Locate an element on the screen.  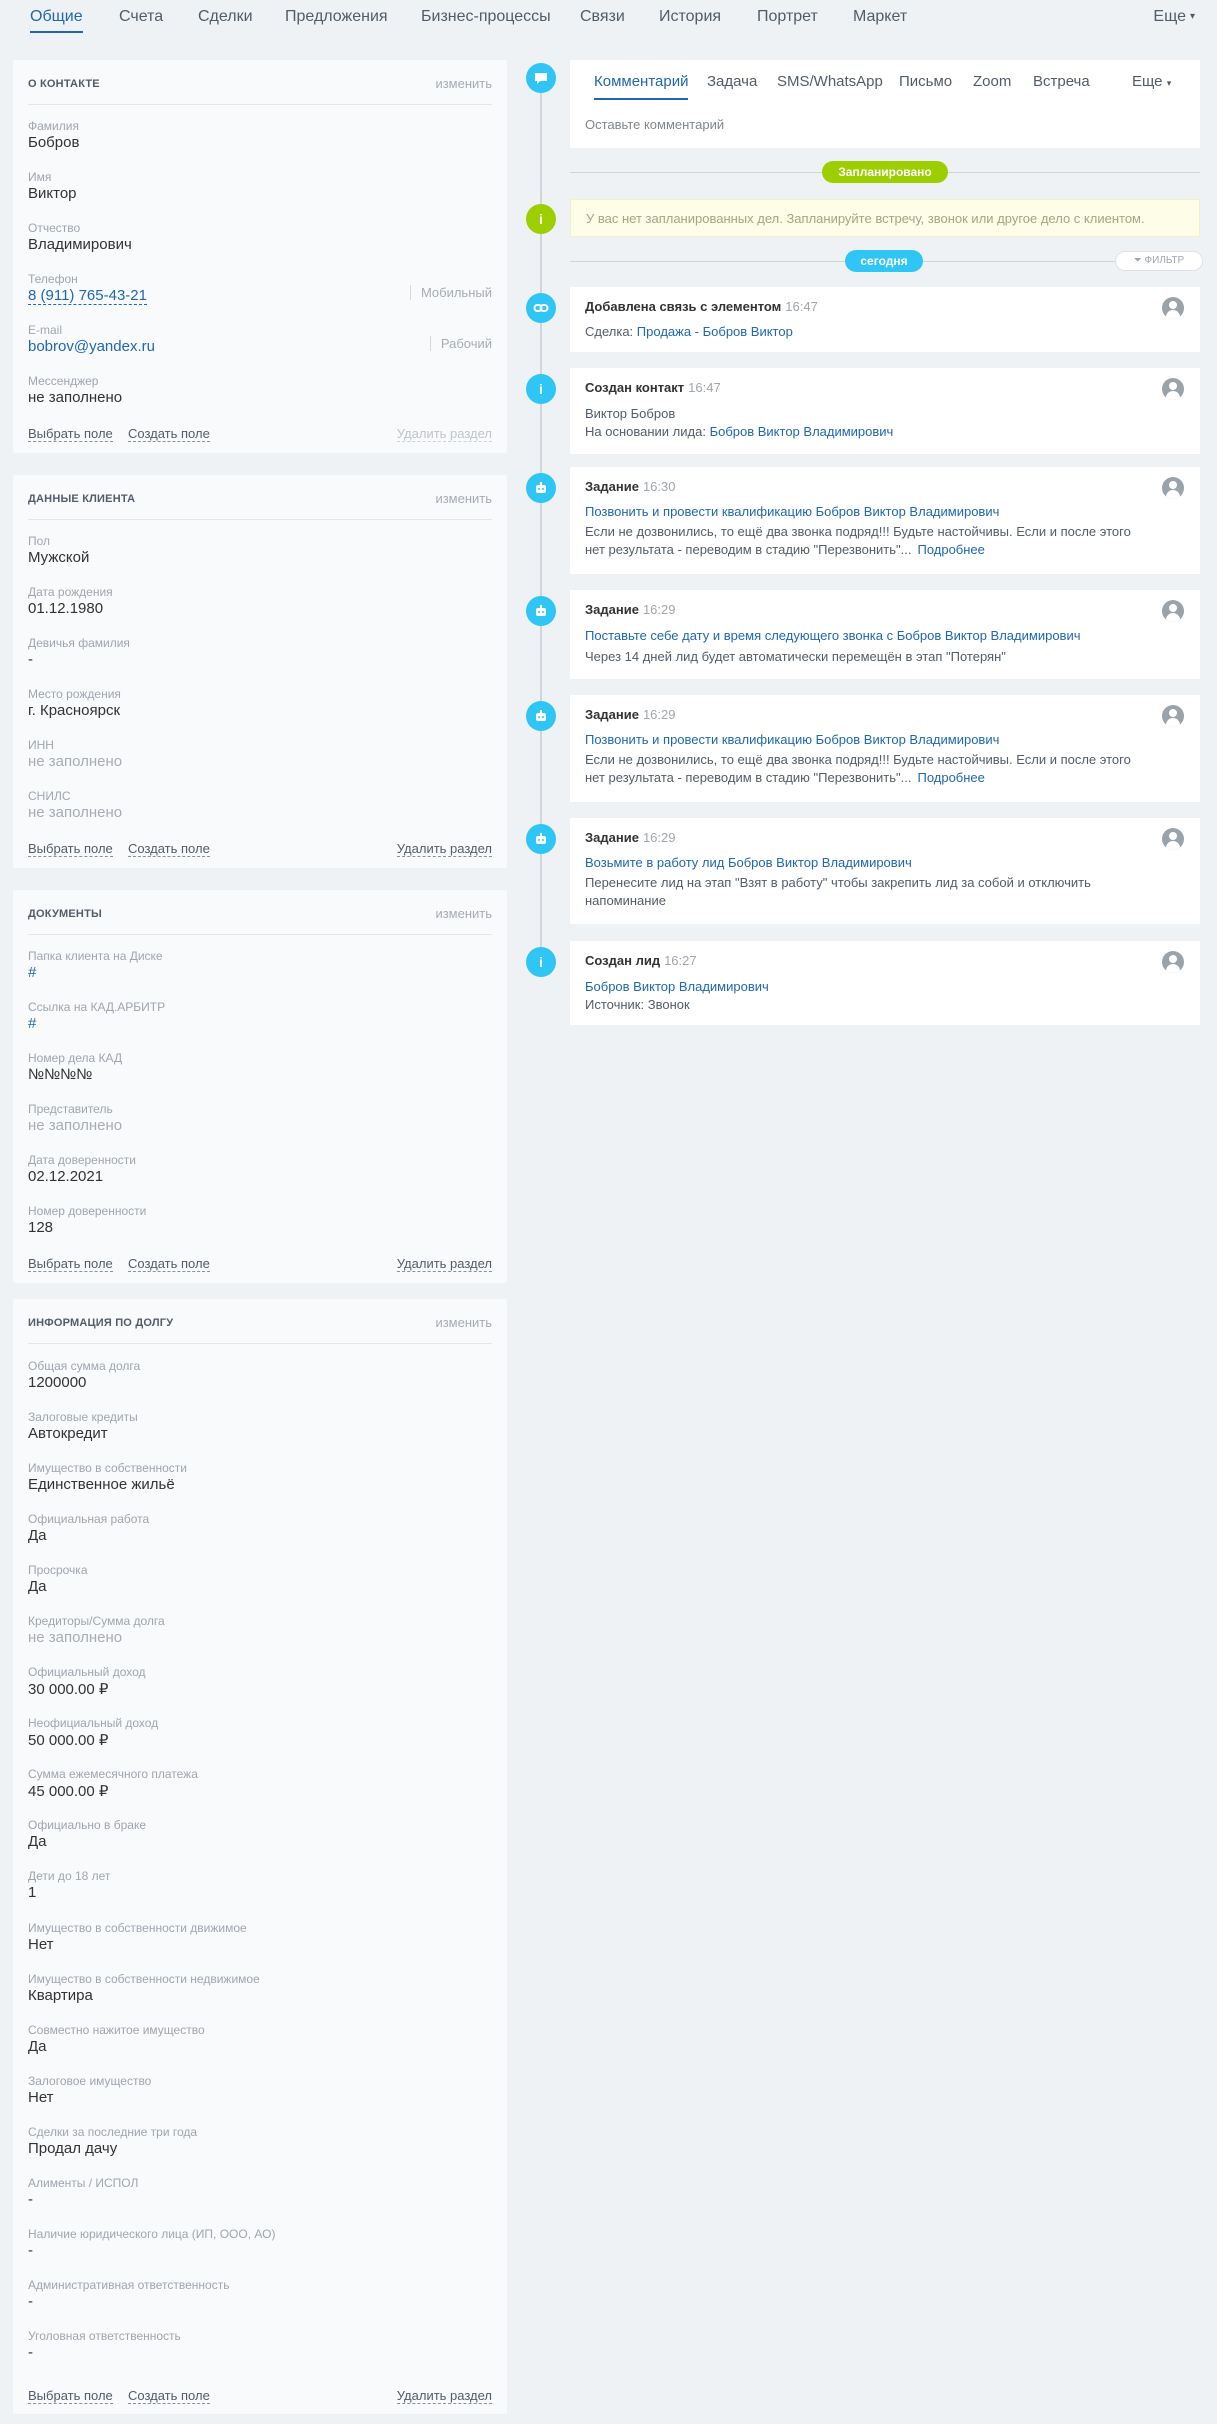
kad-link: # is located at coordinates (32, 1023).